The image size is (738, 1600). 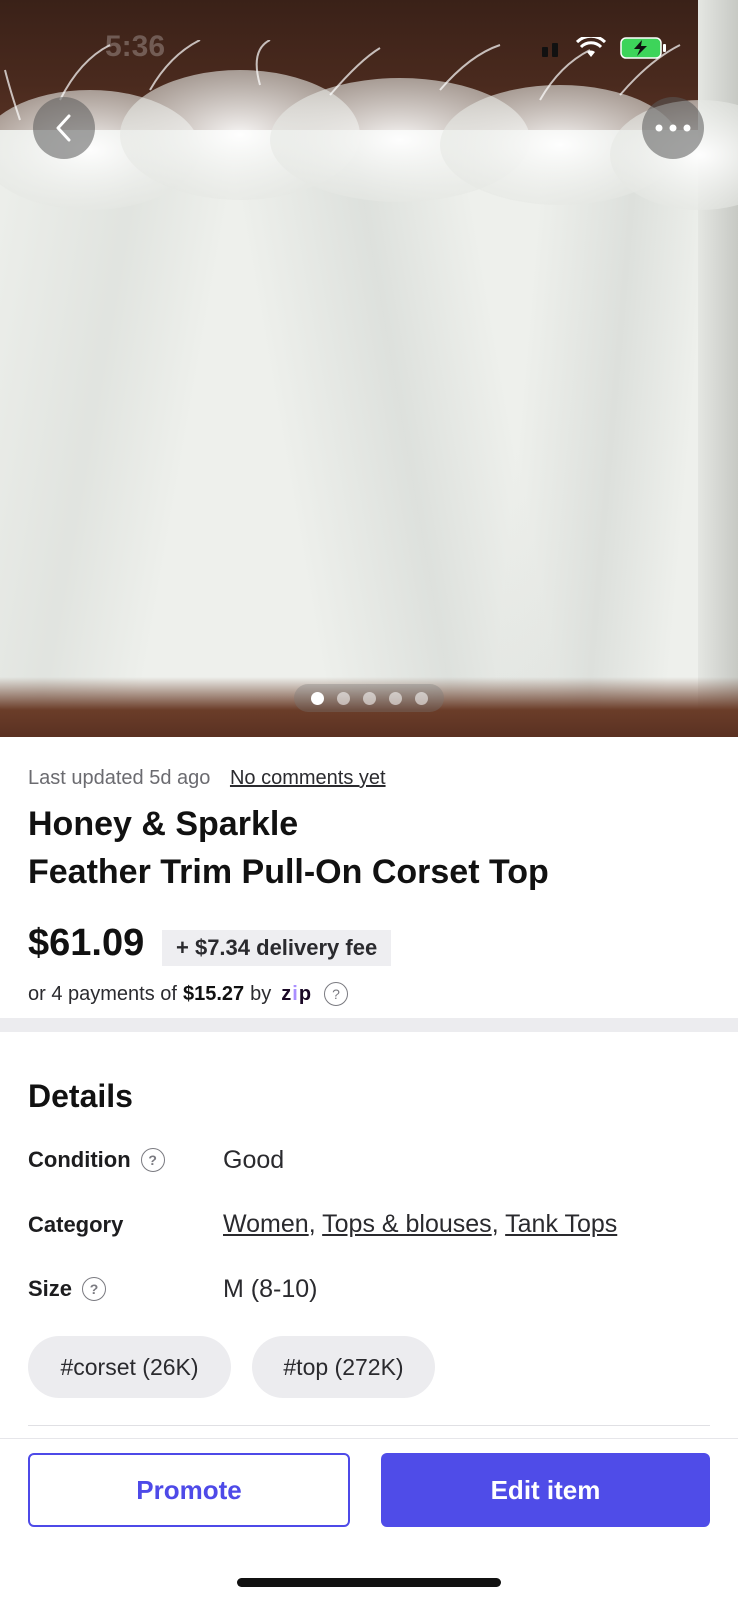 I want to click on home-indicator, so click(x=369, y=1582).